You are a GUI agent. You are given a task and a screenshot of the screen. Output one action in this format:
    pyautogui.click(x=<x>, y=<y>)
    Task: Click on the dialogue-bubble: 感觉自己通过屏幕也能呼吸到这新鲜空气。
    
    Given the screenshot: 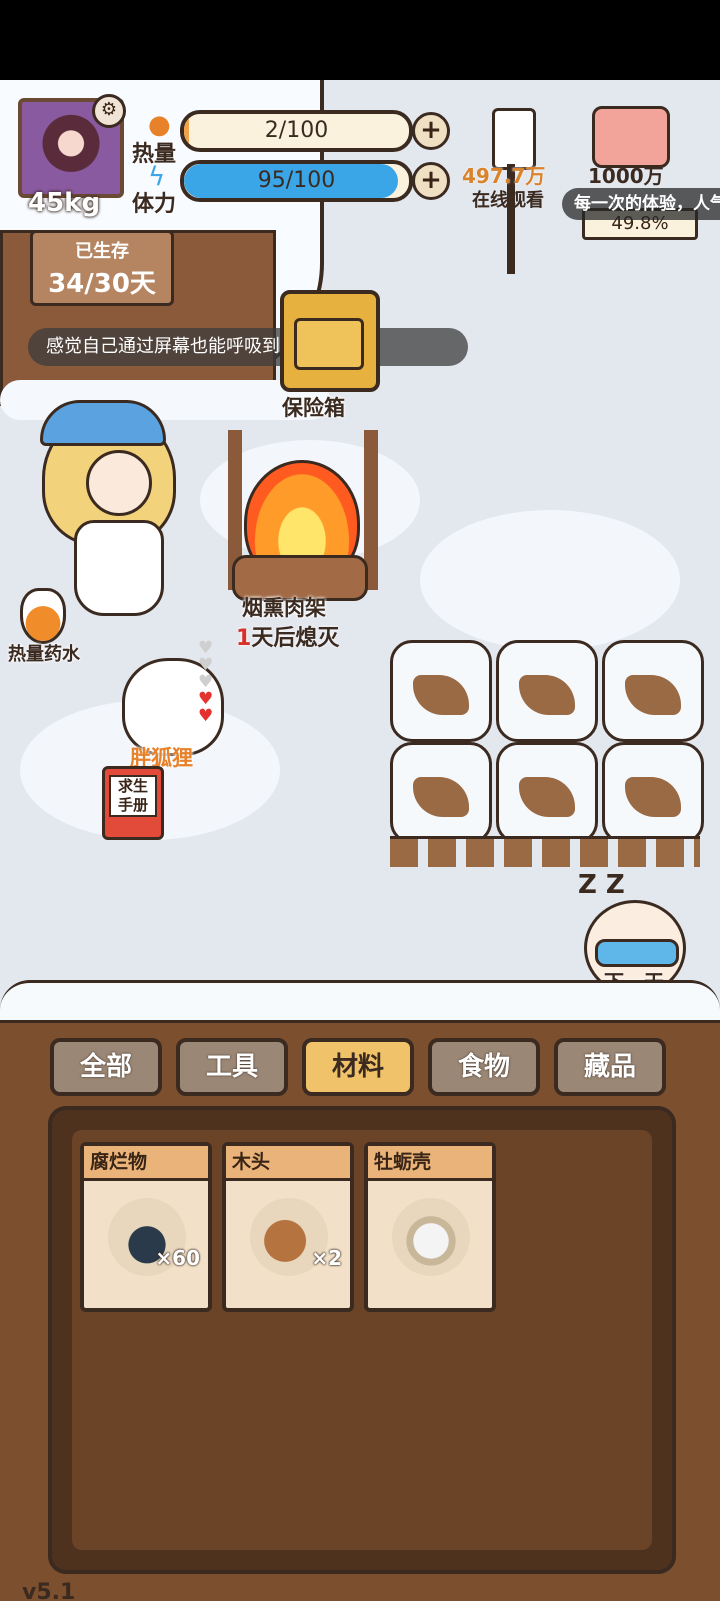 What is the action you would take?
    pyautogui.click(x=248, y=347)
    